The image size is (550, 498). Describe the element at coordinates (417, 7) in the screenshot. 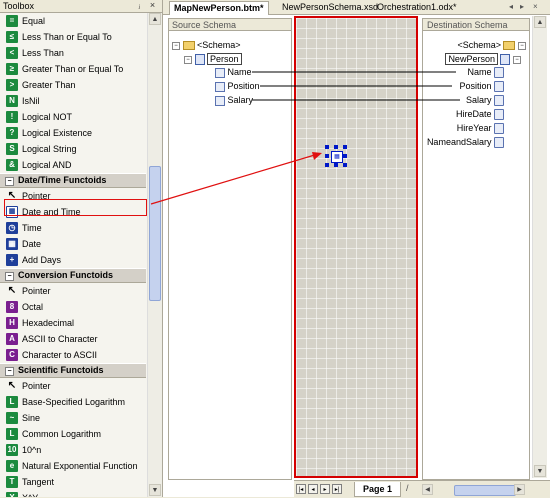

I see `tab-orchestration1: Orchestration1.odx*` at that location.